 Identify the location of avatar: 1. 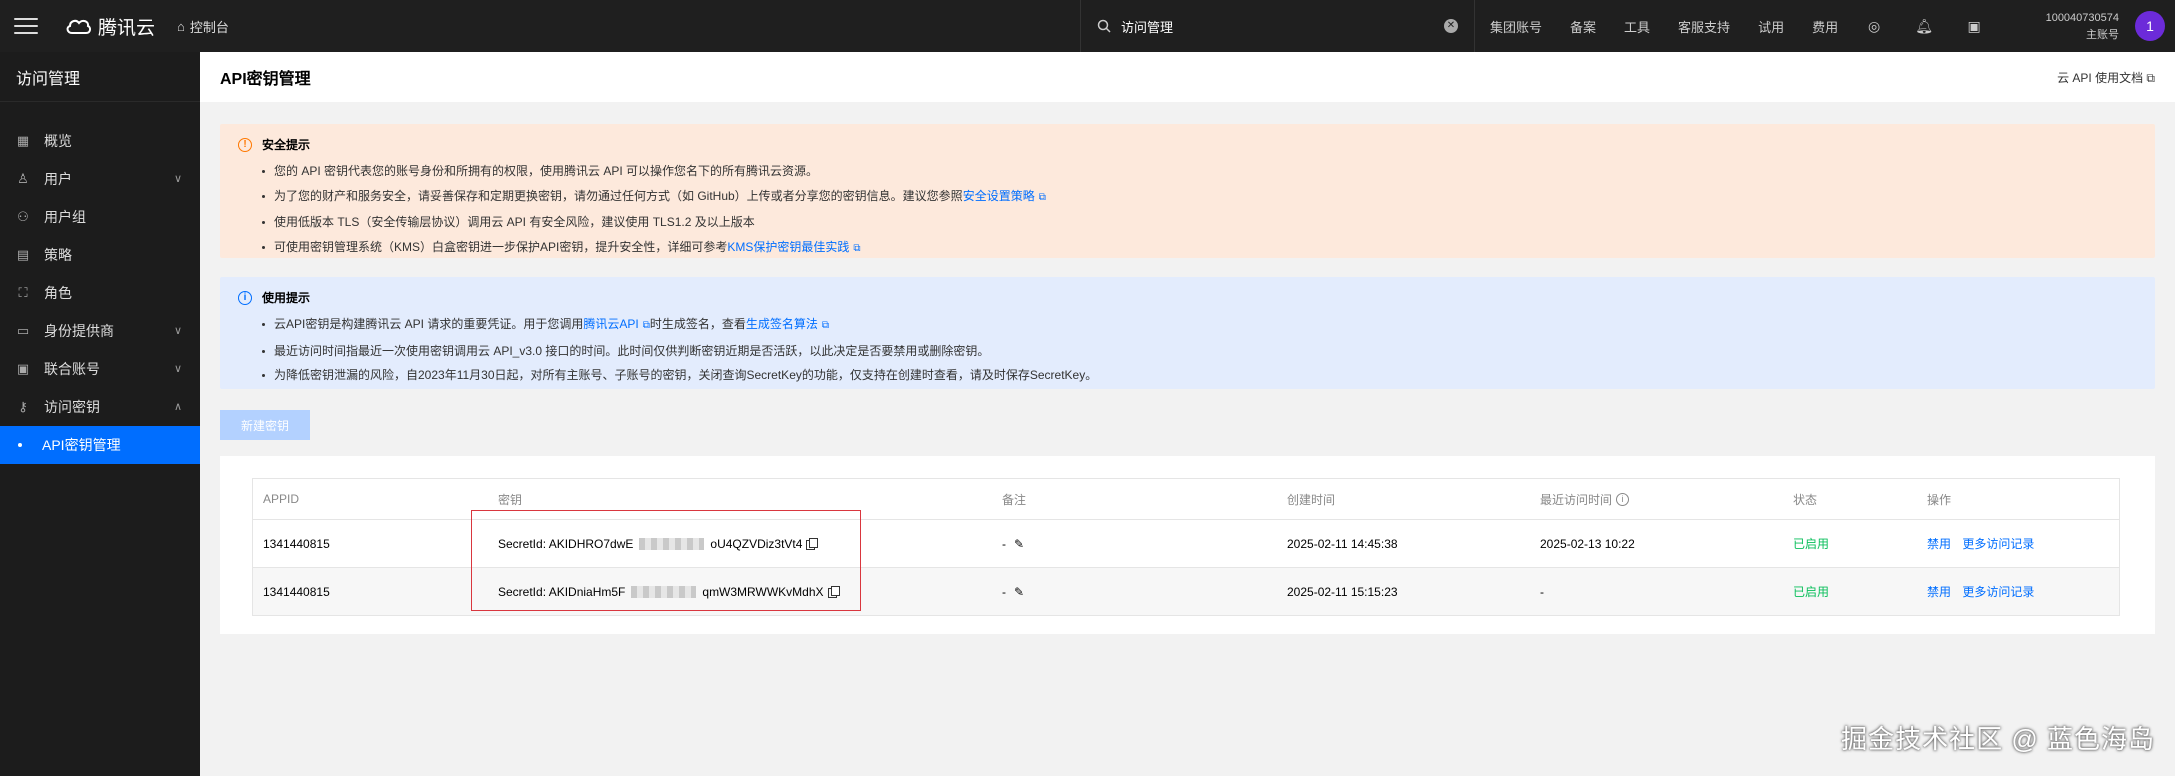
(2150, 26).